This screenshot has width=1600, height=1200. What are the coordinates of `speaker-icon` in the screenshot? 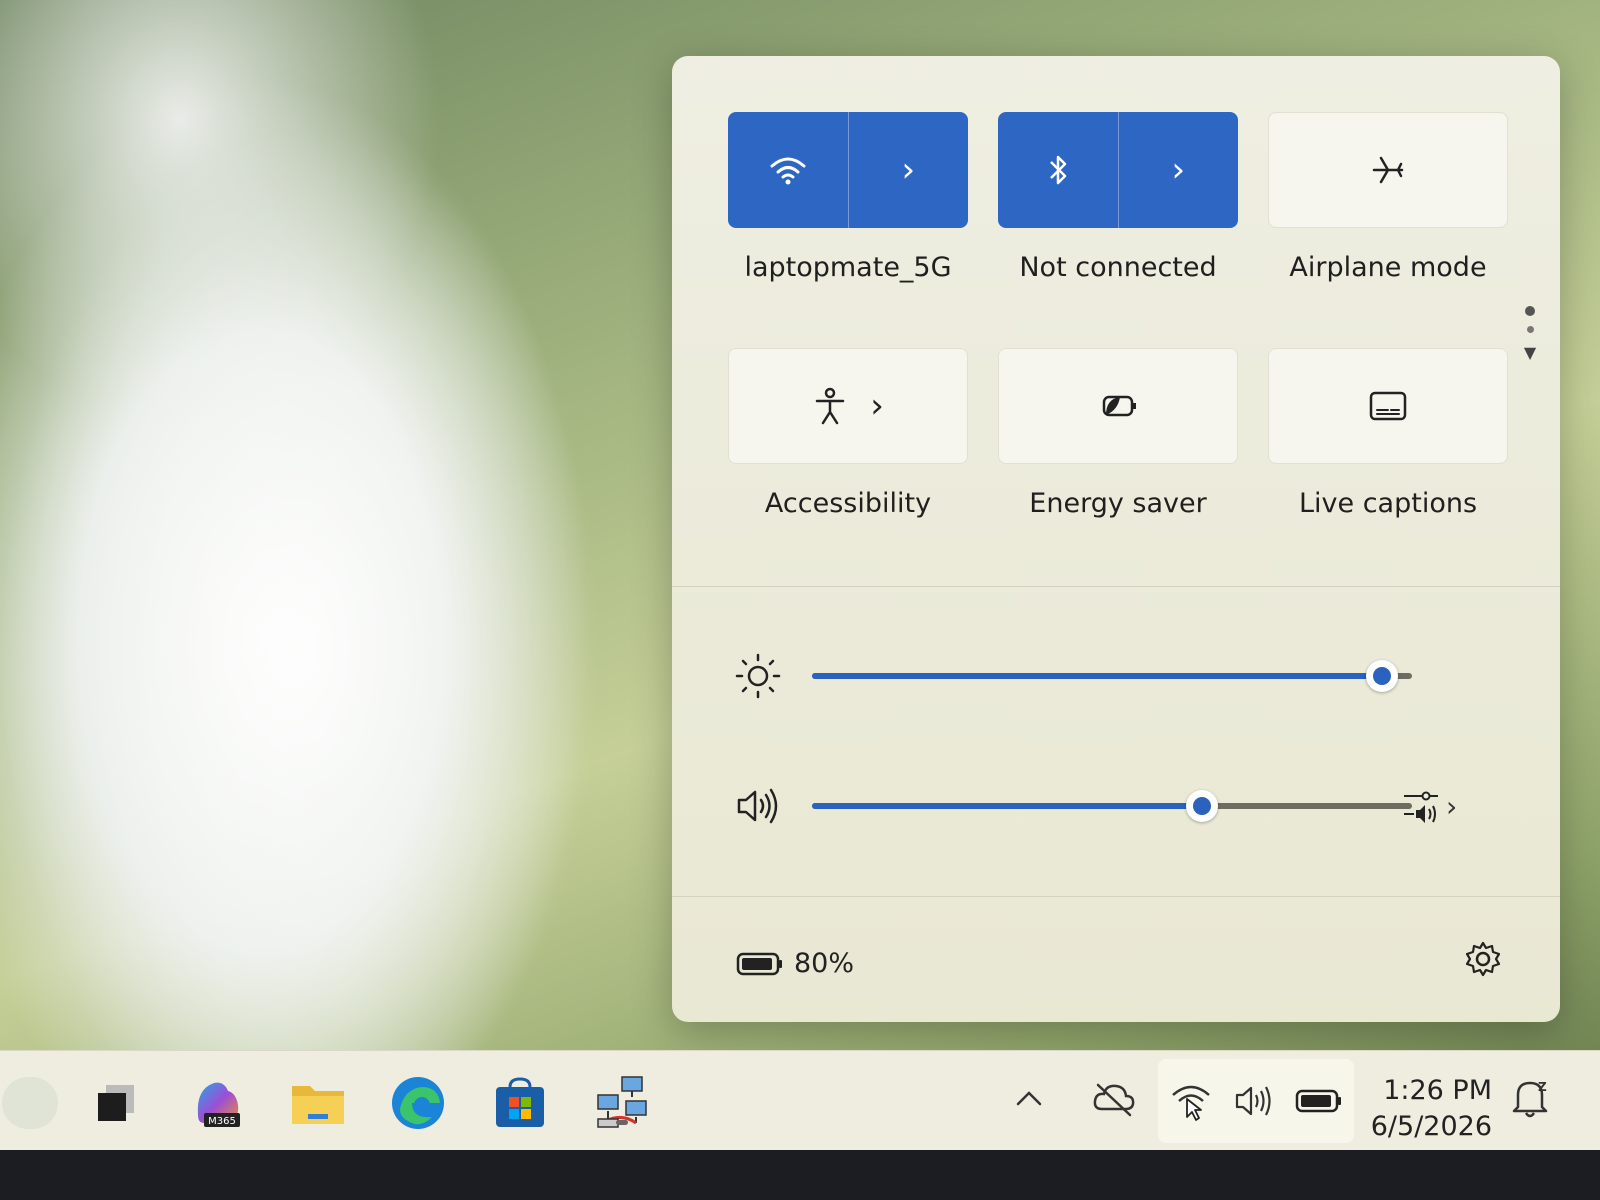 It's located at (758, 806).